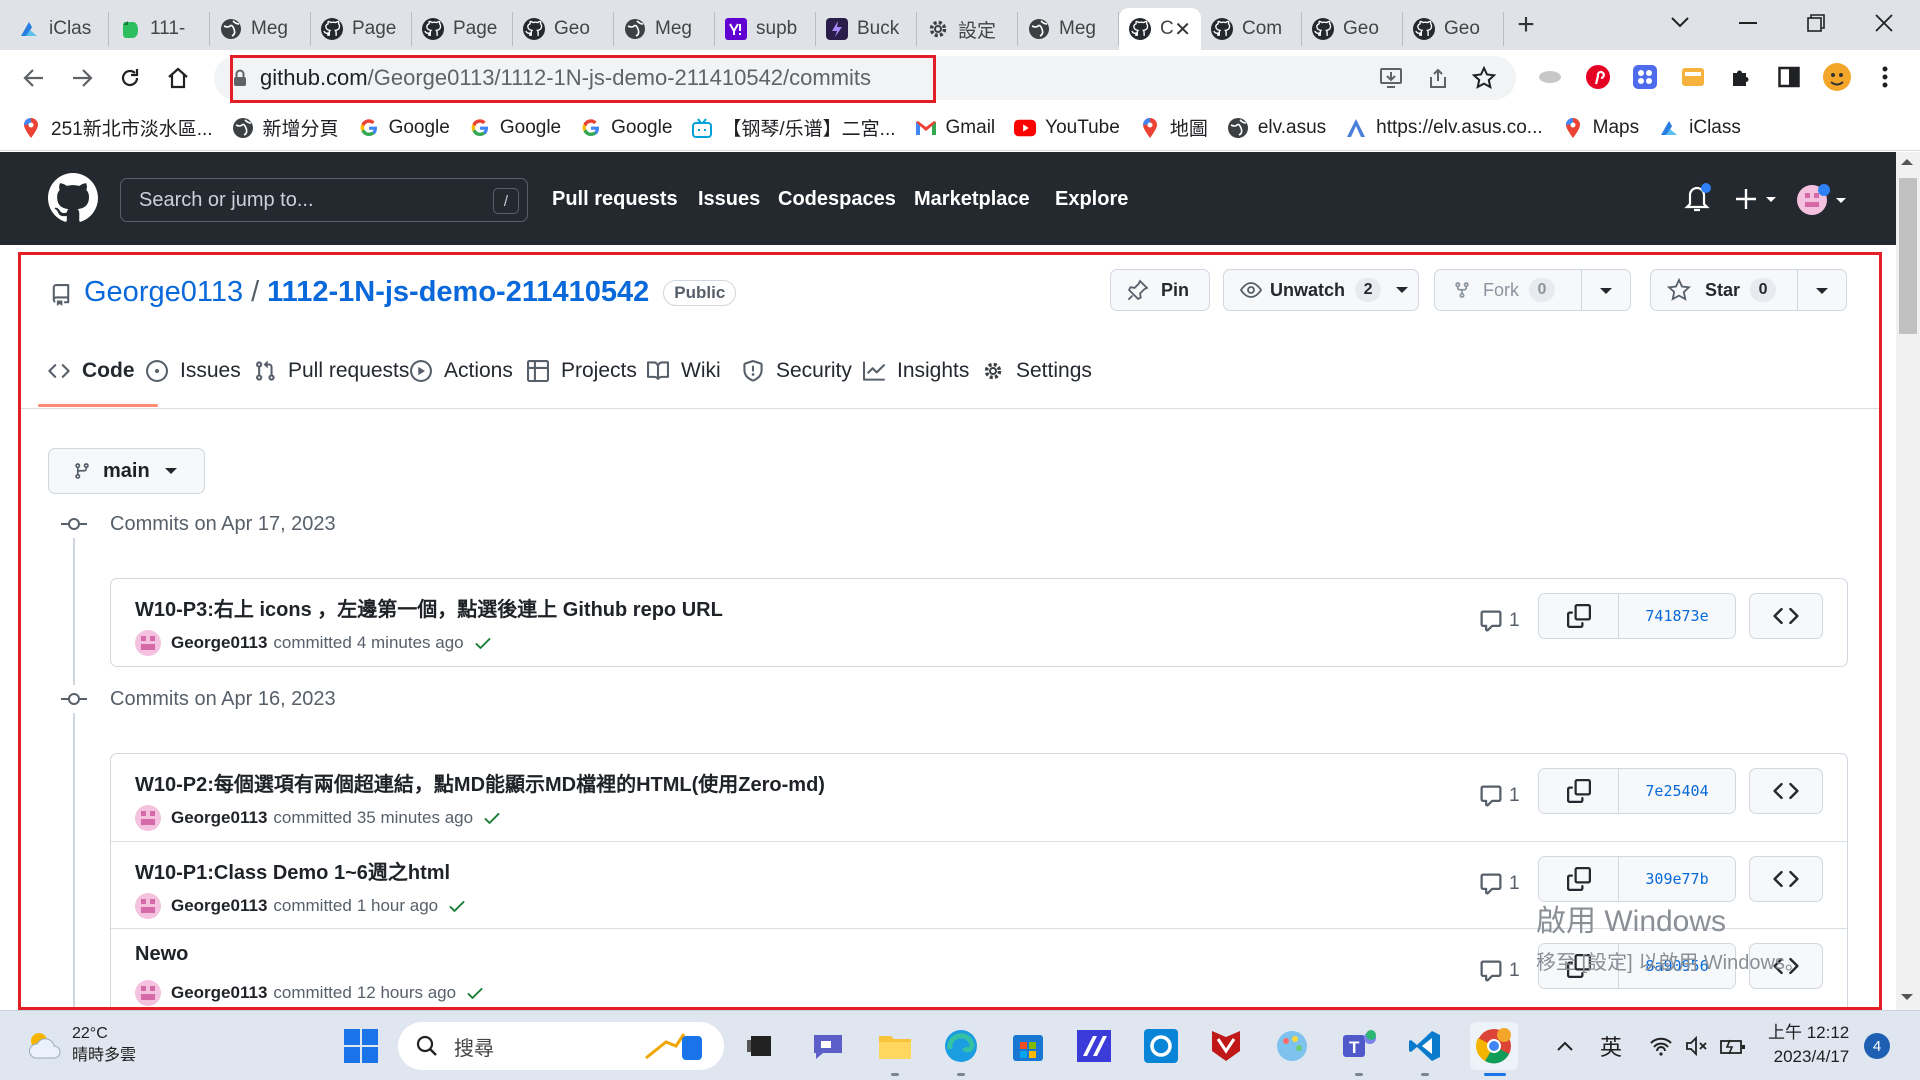 The height and width of the screenshot is (1080, 1920). What do you see at coordinates (1697, 1046) in the screenshot?
I see `volume-muted-icon` at bounding box center [1697, 1046].